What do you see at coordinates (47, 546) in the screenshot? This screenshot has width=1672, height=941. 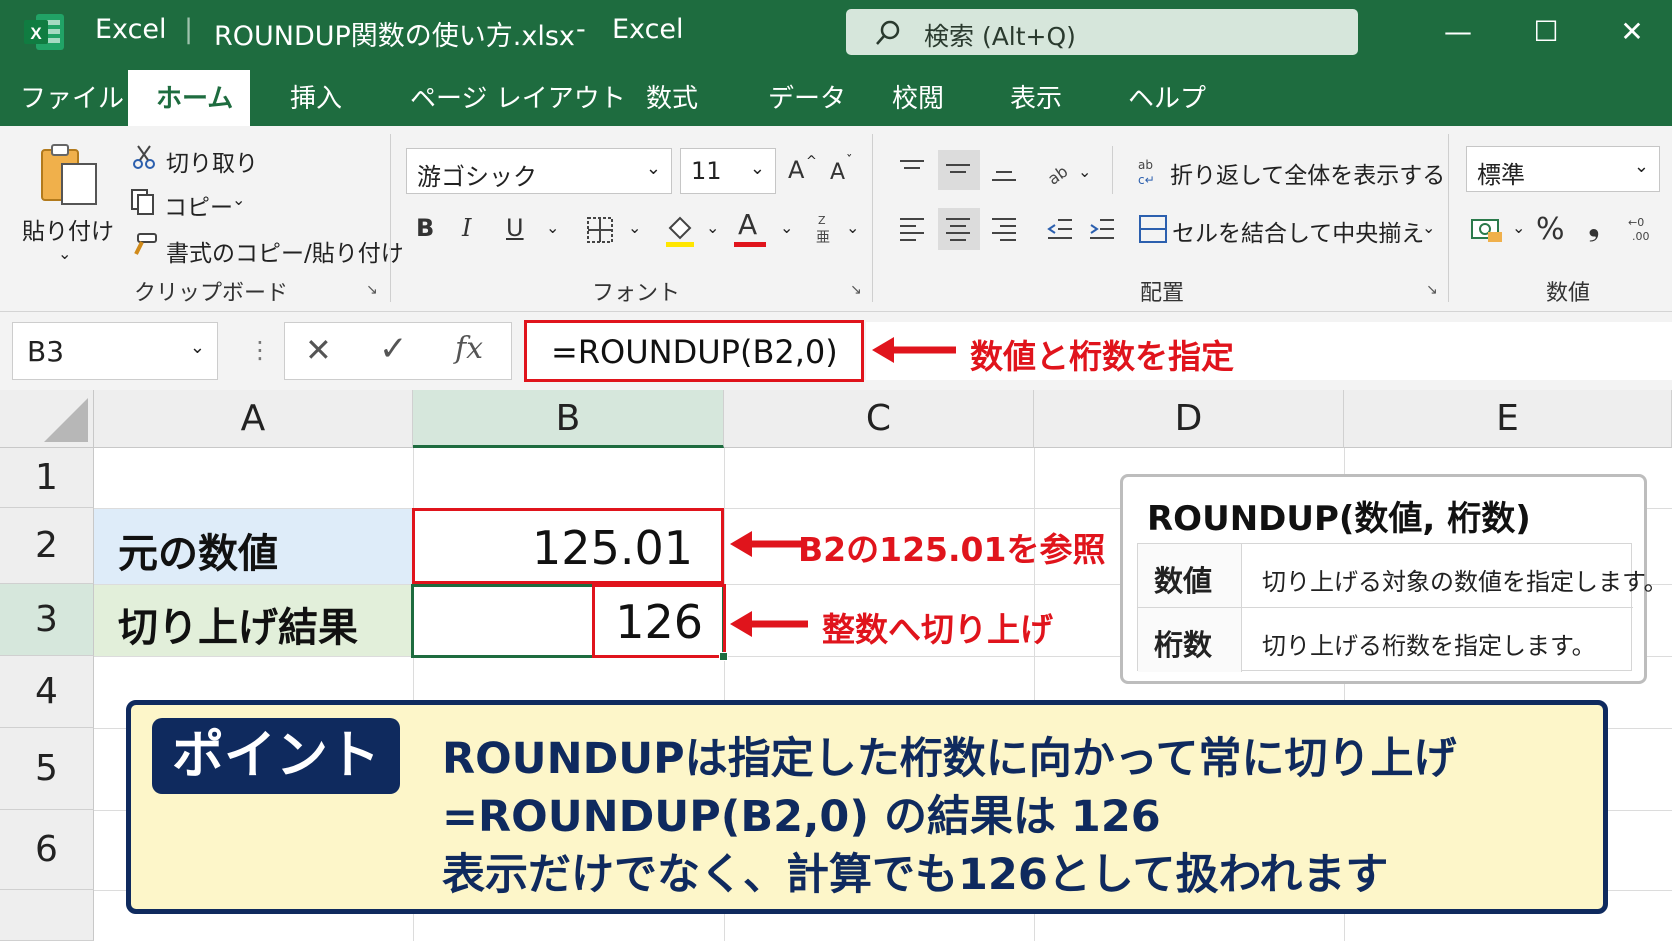 I see `row-header-2: 2` at bounding box center [47, 546].